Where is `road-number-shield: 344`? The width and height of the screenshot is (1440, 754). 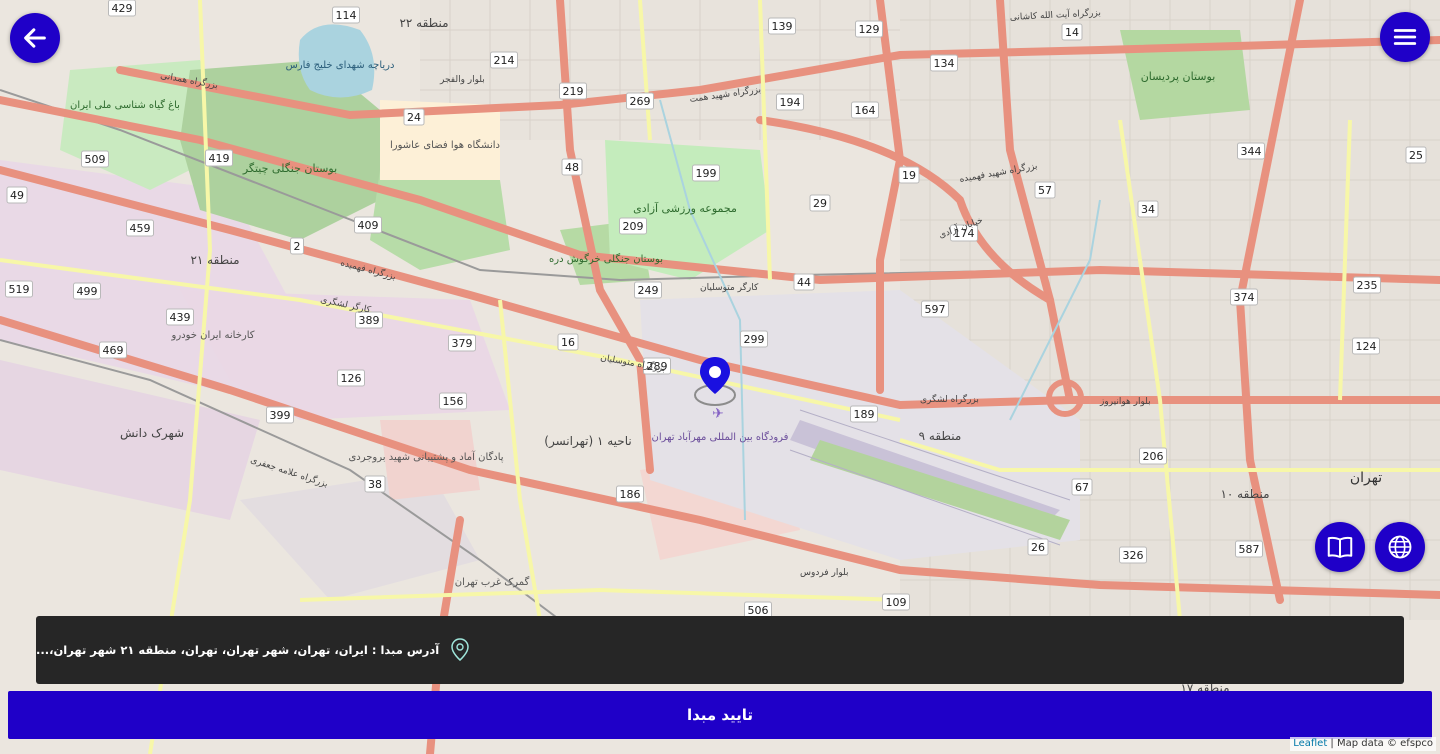
road-number-shield: 344 is located at coordinates (1251, 151).